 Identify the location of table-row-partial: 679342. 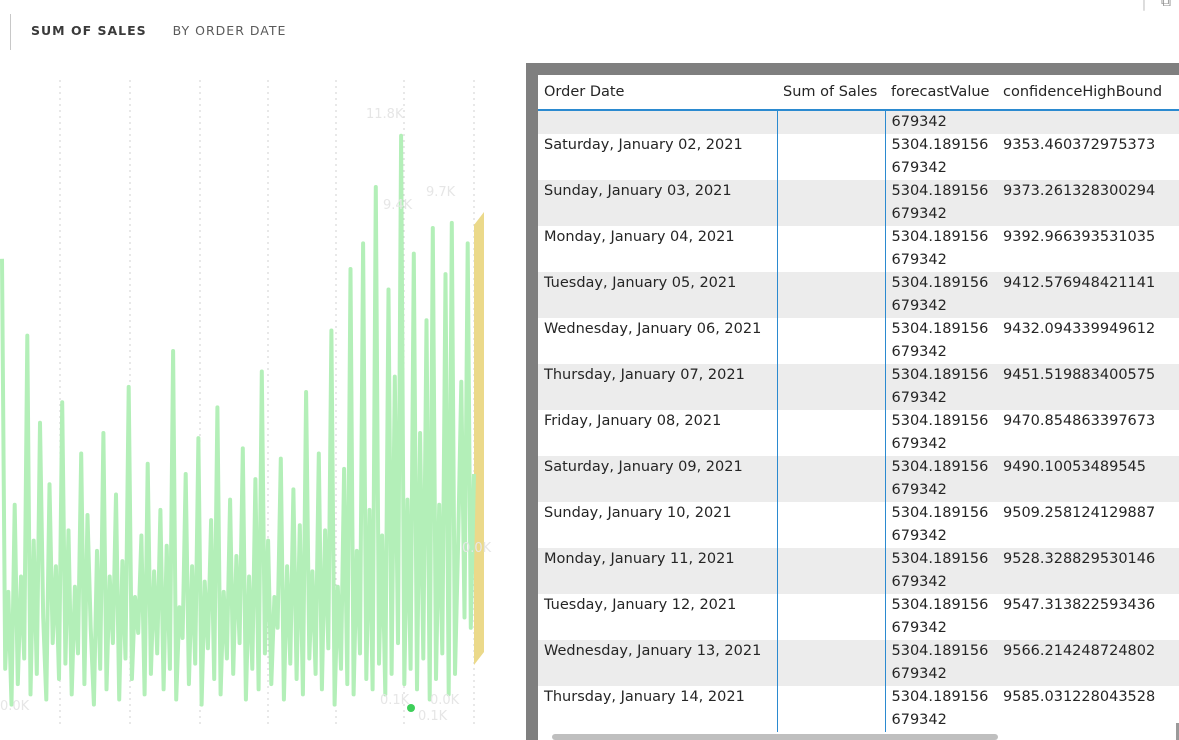
(858, 122).